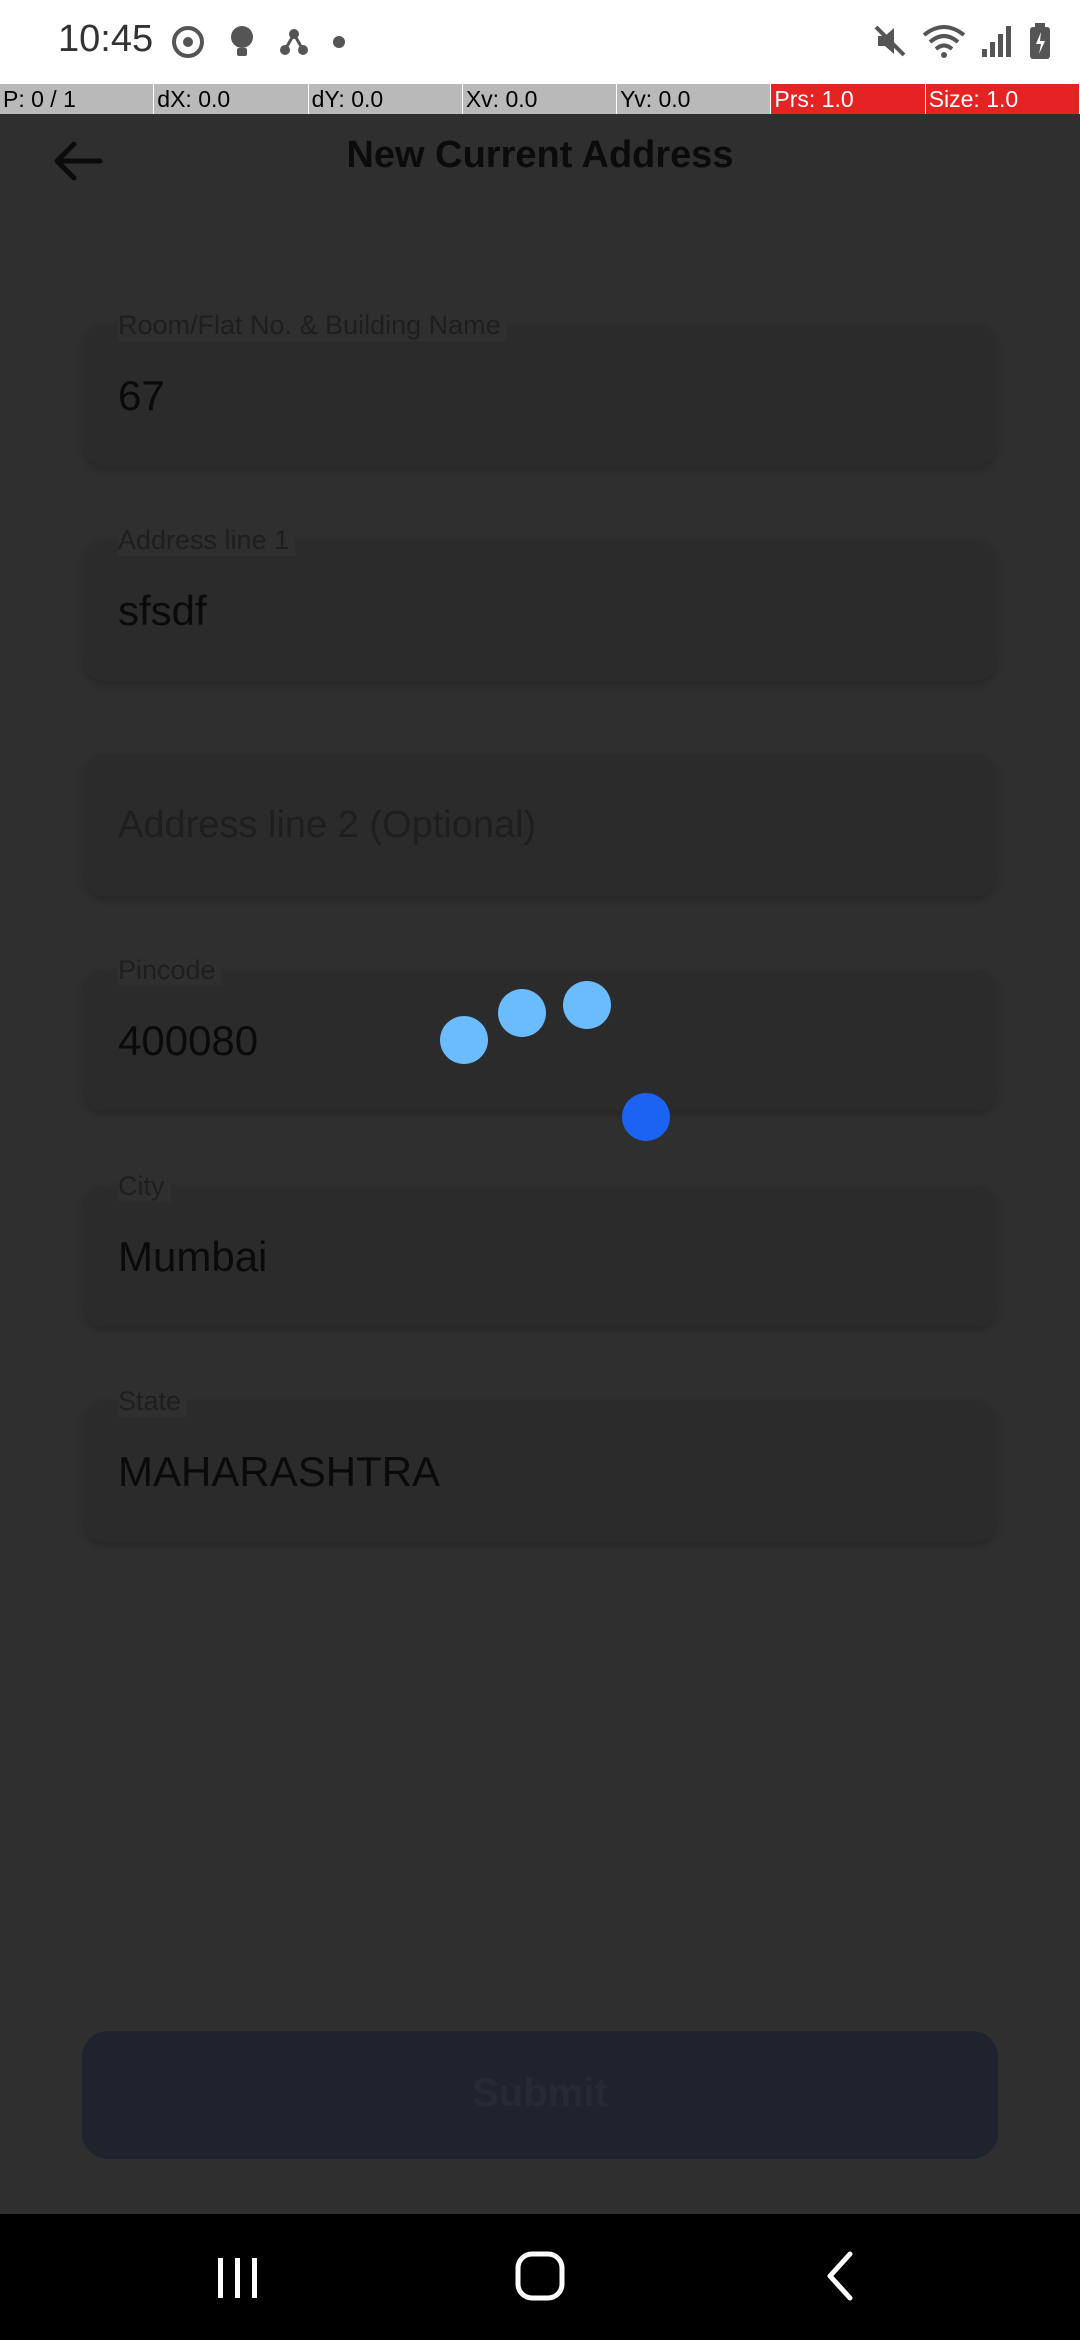 The width and height of the screenshot is (1080, 2340). What do you see at coordinates (996, 41) in the screenshot?
I see `signal-icon` at bounding box center [996, 41].